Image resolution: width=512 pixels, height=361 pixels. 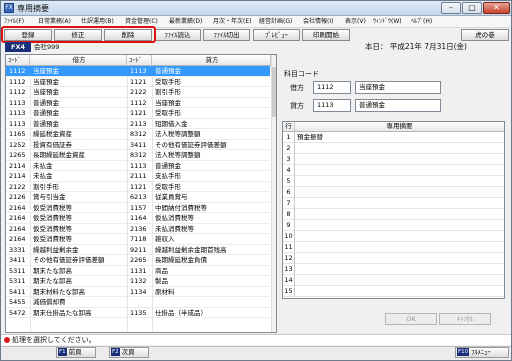 What do you see at coordinates (17, 134) in the screenshot?
I see `debit-code-cell: 1165` at bounding box center [17, 134].